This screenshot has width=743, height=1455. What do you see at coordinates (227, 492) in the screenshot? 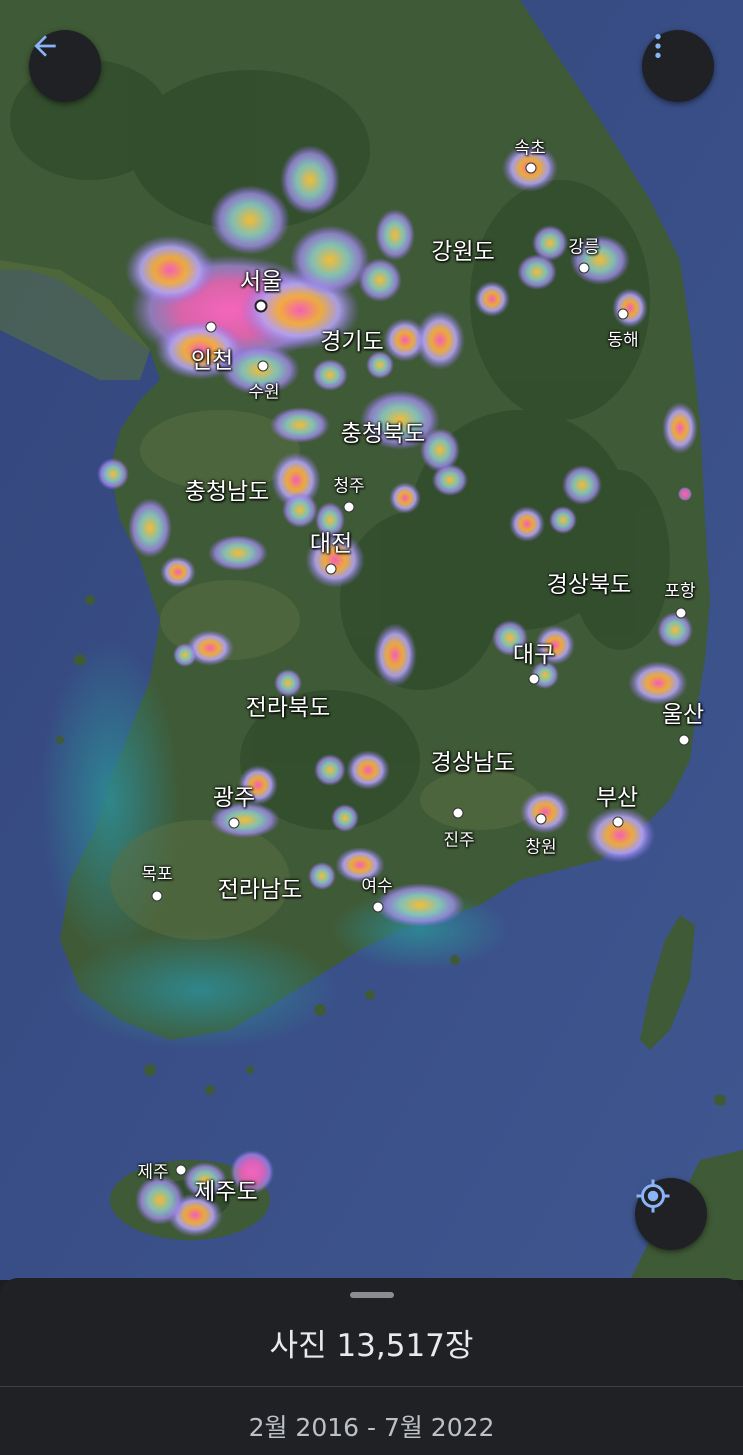
I see `place-chungnam: 충청남도` at bounding box center [227, 492].